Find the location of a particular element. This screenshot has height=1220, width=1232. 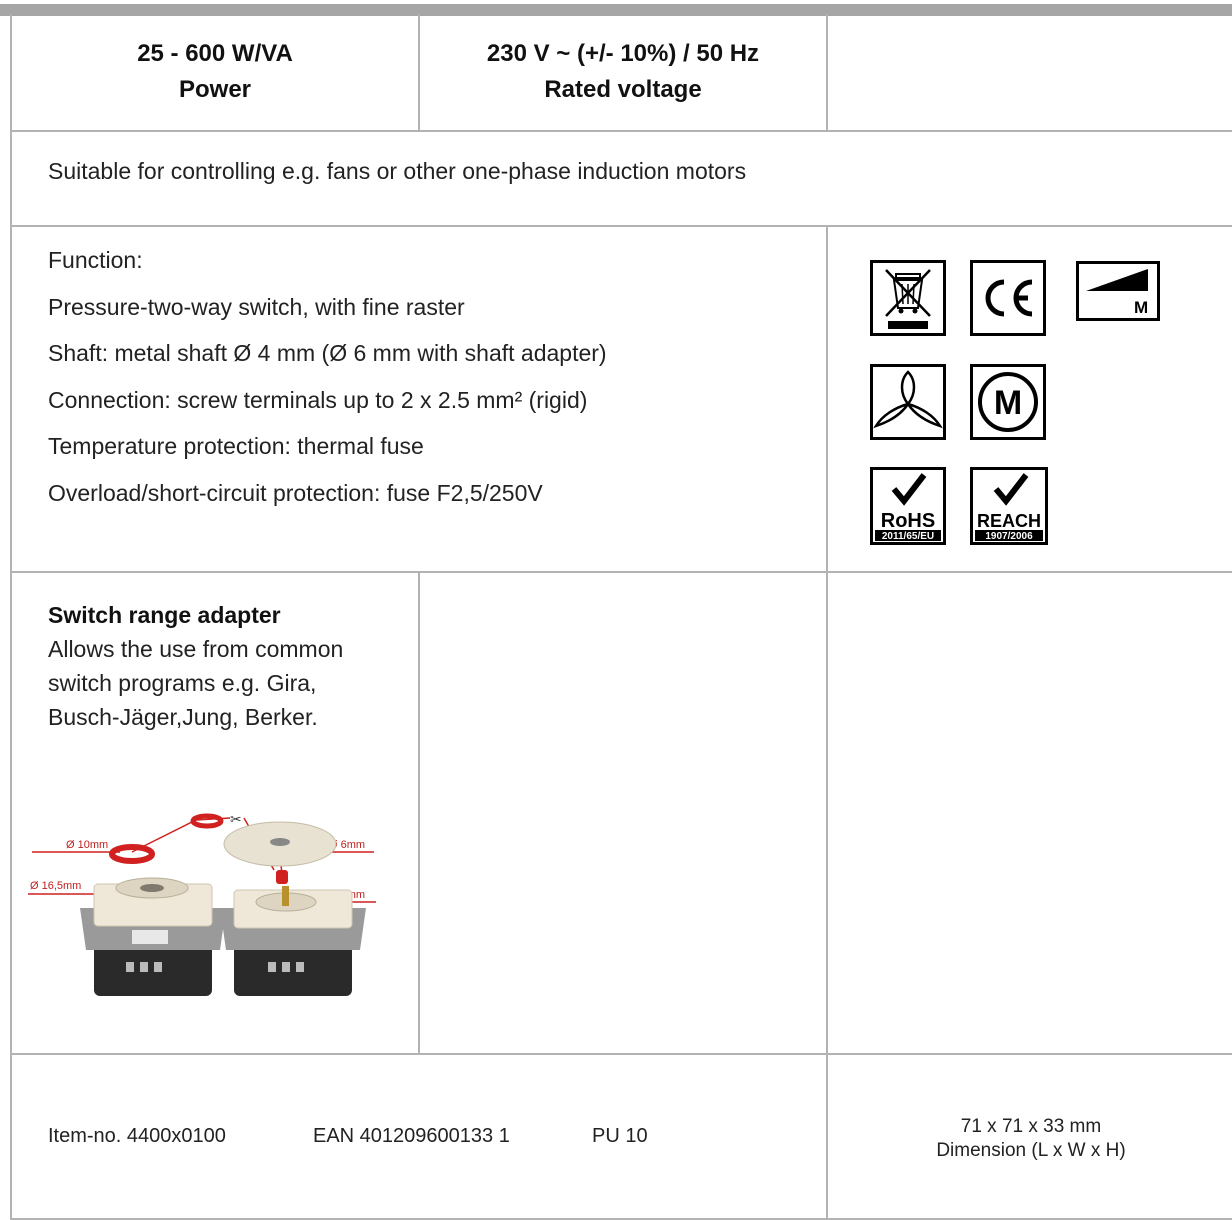

item-number: Item-no. 4400x0100 is located at coordinates (137, 1136).